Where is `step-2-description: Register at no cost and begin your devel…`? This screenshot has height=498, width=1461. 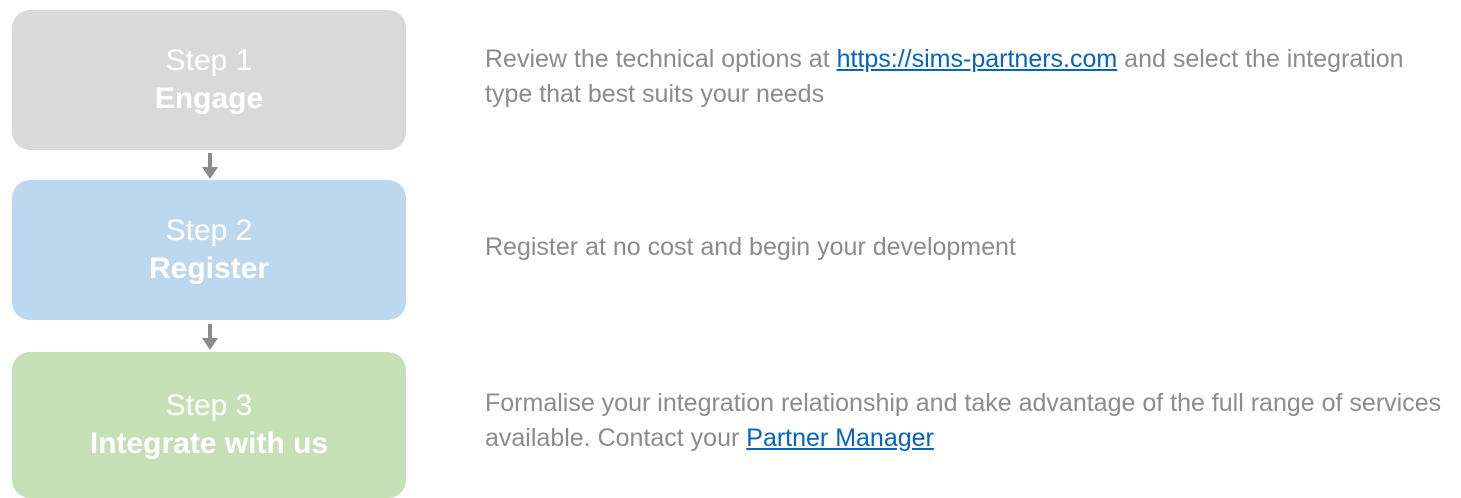 step-2-description: Register at no cost and begin your devel… is located at coordinates (970, 247).